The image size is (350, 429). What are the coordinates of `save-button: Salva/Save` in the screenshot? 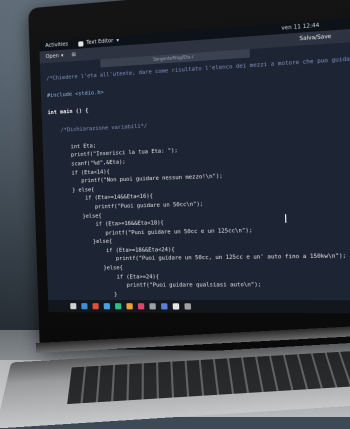 It's located at (315, 38).